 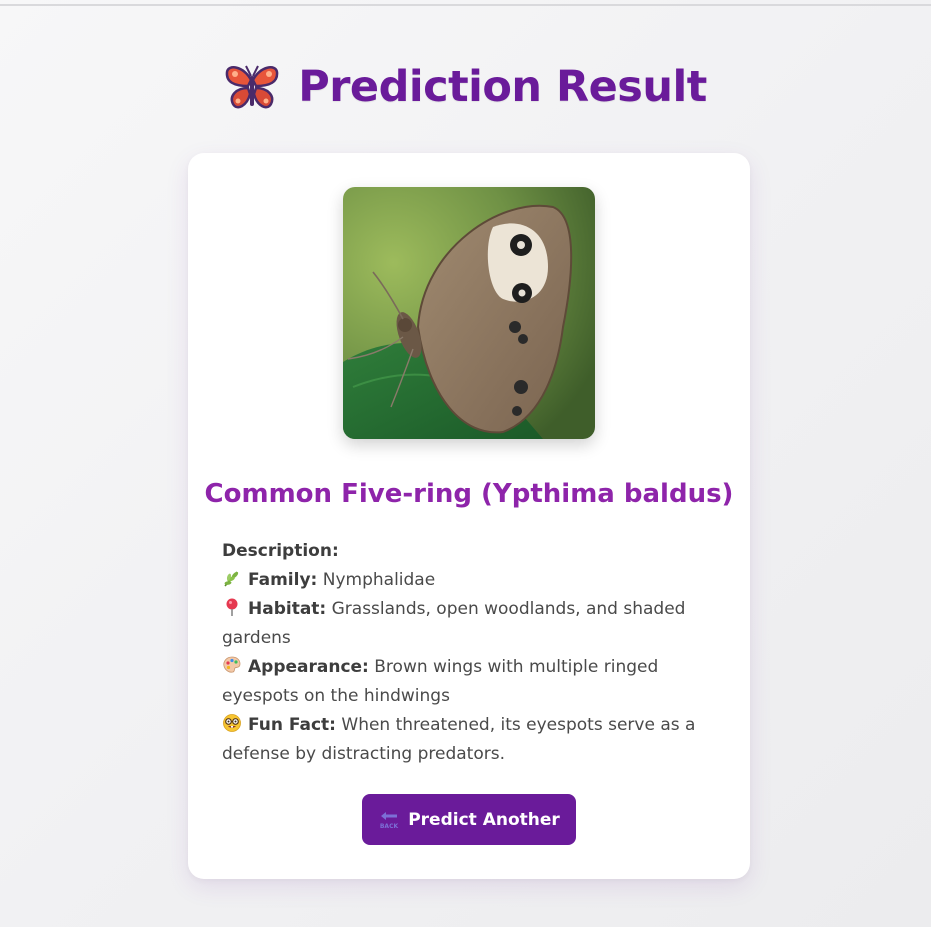 I want to click on herb-icon, so click(x=232, y=578).